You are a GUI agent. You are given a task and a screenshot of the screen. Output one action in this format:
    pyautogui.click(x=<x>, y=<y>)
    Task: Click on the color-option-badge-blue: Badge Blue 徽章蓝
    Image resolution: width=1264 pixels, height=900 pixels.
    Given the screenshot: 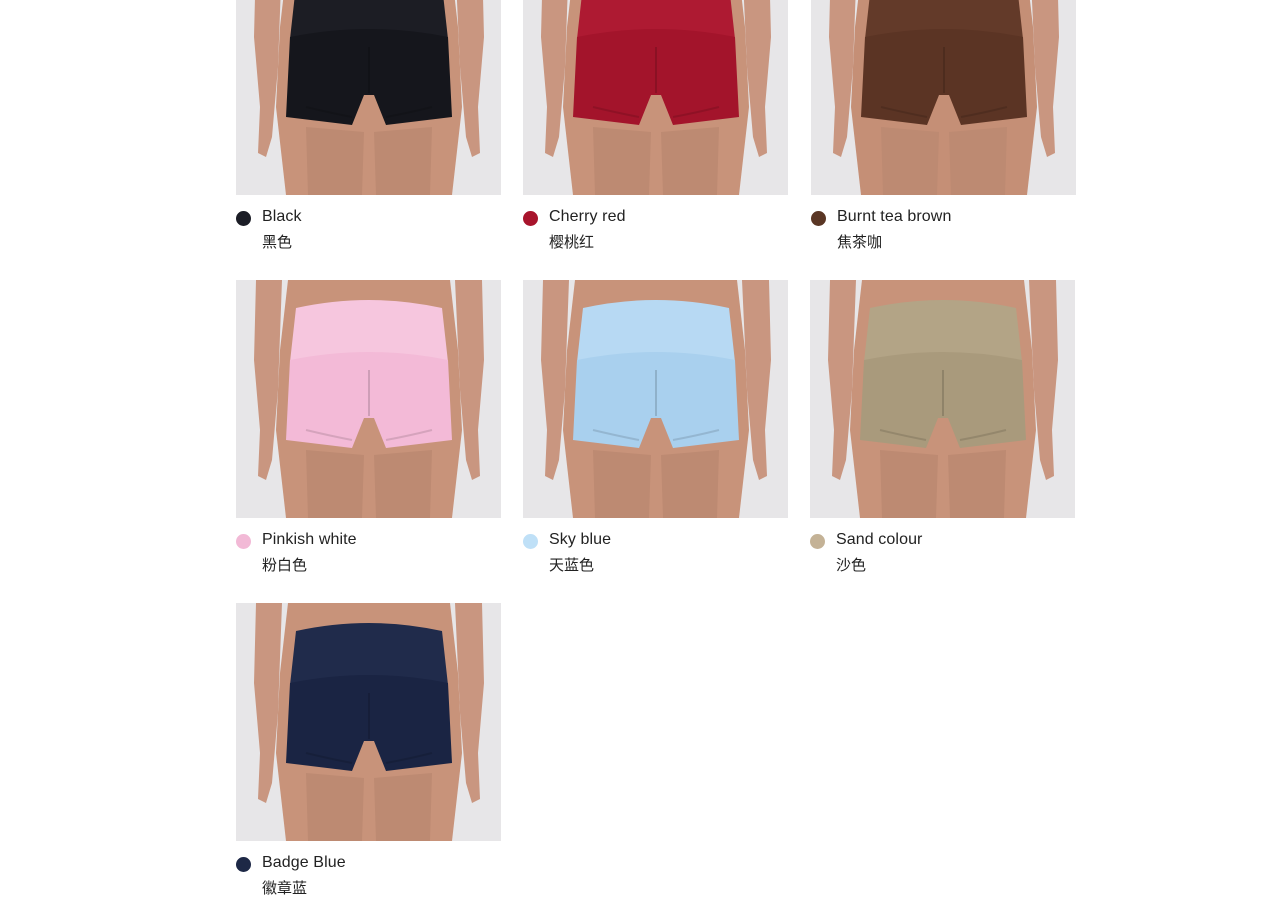 What is the action you would take?
    pyautogui.click(x=368, y=751)
    